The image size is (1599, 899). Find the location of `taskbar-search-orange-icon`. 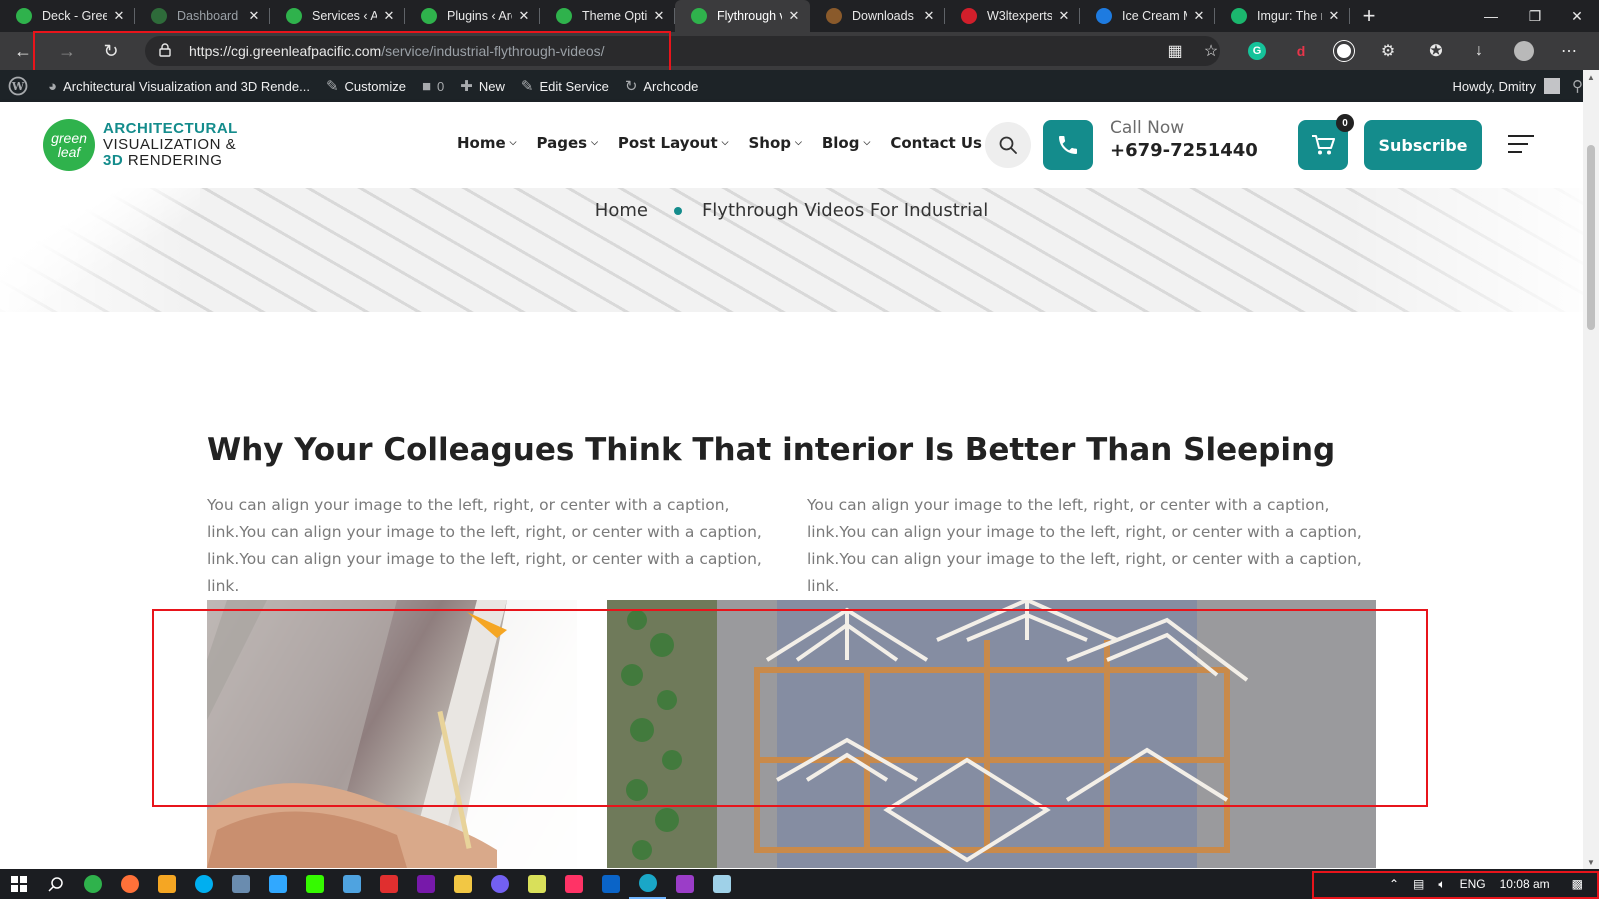

taskbar-search-orange-icon is located at coordinates (166, 884).